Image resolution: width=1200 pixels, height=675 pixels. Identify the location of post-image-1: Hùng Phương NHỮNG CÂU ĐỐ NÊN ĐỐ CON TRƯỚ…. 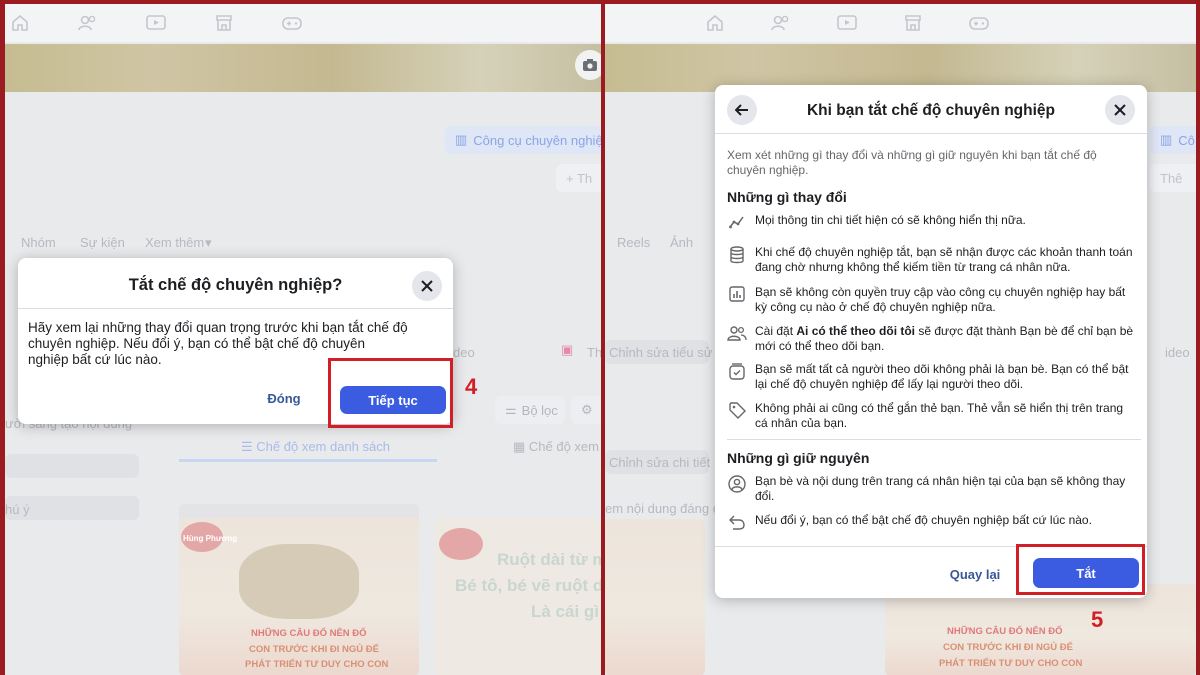
(299, 589).